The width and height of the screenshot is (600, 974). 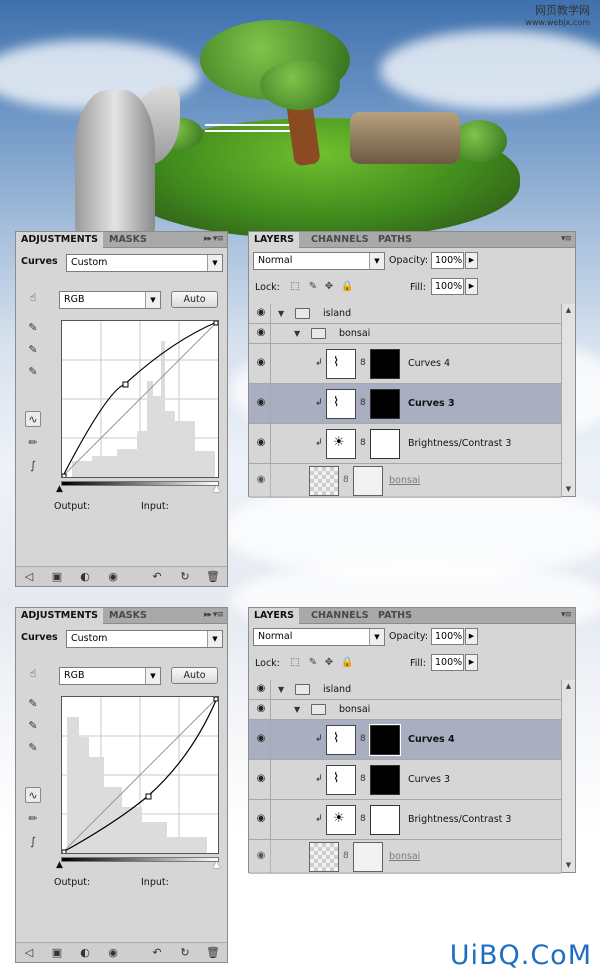 I want to click on lock-transparency-icon: ⬚, so click(x=295, y=663).